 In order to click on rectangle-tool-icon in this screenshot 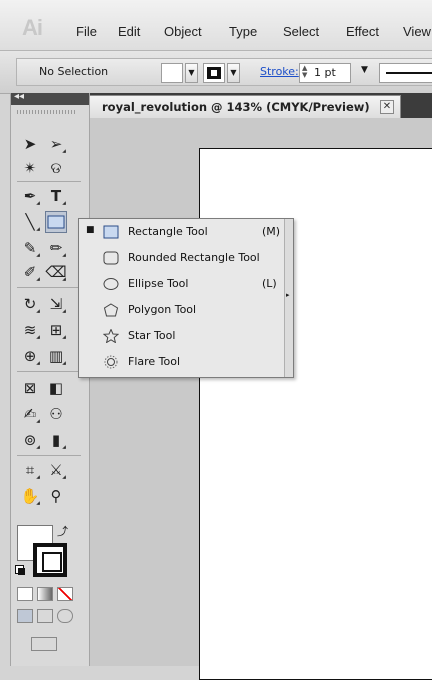, I will do `click(56, 222)`.